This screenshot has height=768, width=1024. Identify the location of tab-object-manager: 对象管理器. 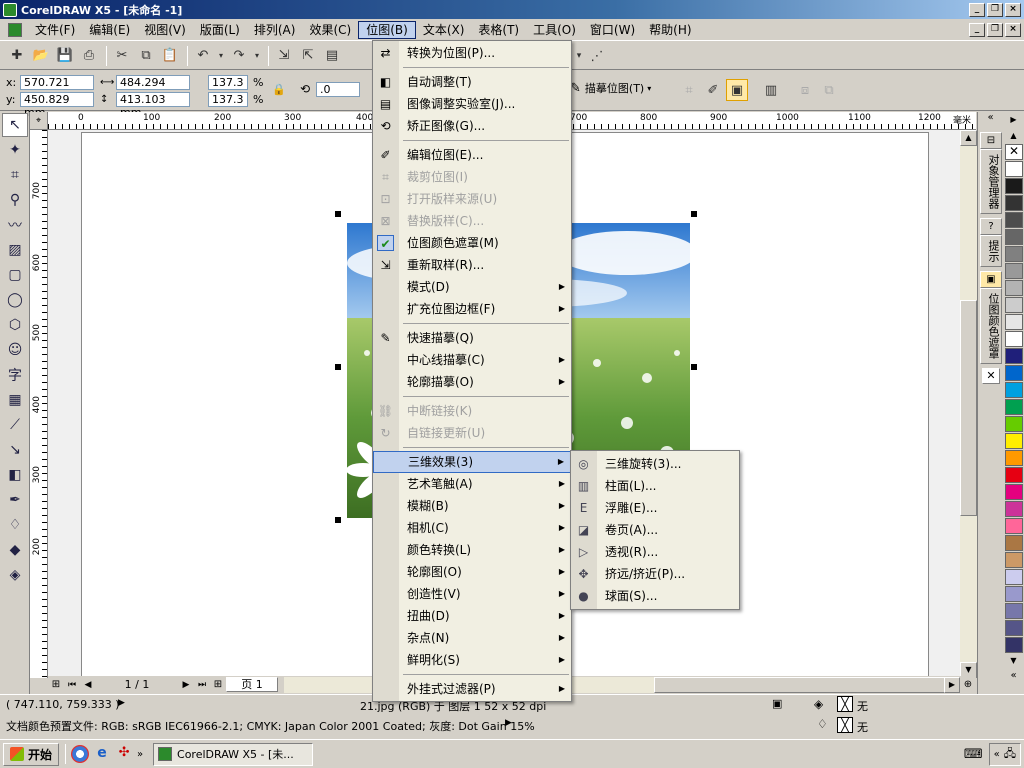
(991, 181).